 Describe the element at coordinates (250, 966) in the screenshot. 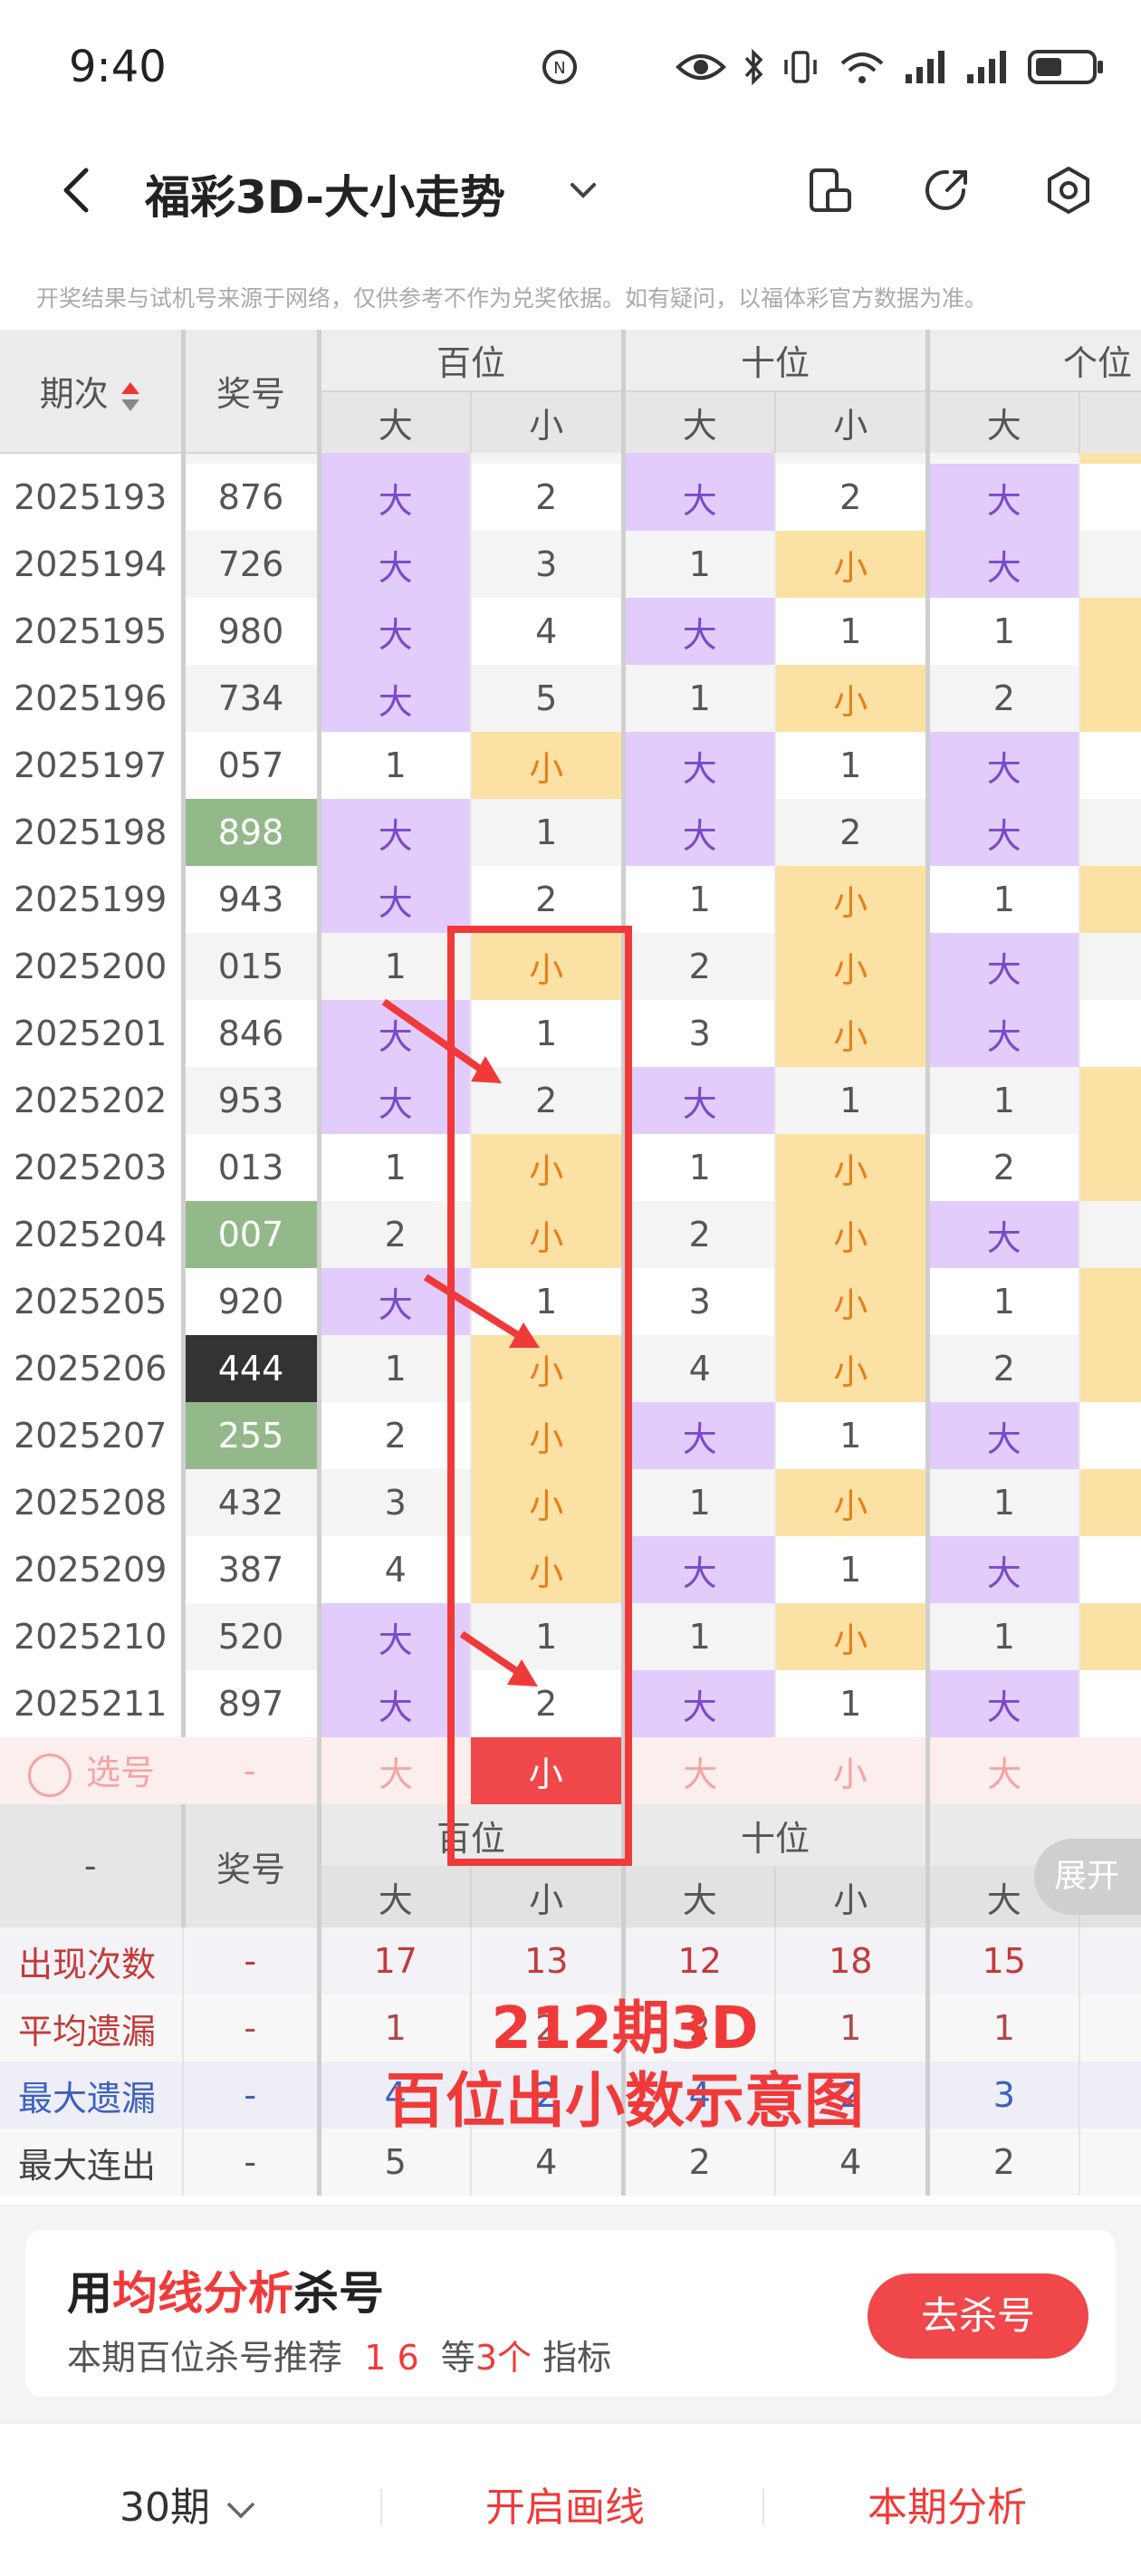

I see `number-cell: 015` at that location.